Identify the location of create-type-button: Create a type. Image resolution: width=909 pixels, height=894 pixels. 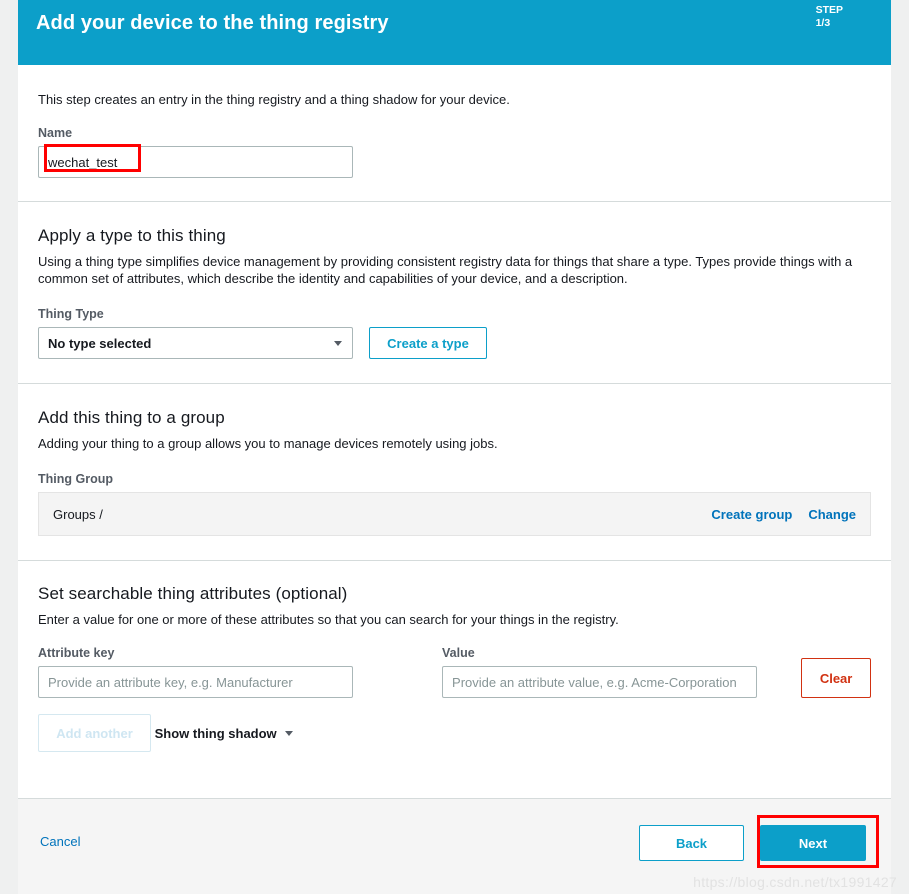
(428, 343).